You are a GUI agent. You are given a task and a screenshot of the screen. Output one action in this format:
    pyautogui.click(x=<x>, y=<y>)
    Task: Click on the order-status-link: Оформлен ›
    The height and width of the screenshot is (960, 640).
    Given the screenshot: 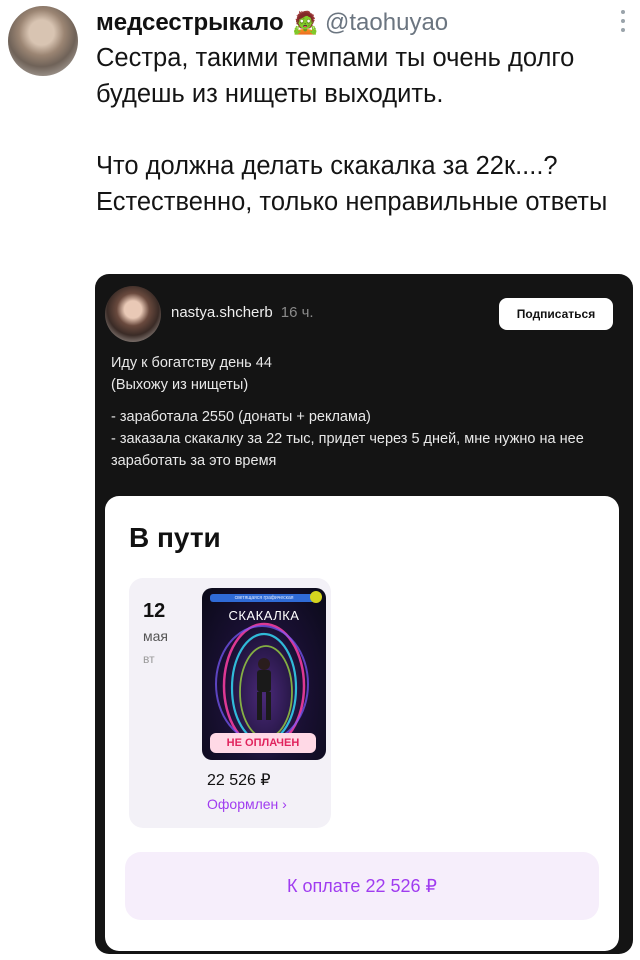 What is the action you would take?
    pyautogui.click(x=247, y=804)
    